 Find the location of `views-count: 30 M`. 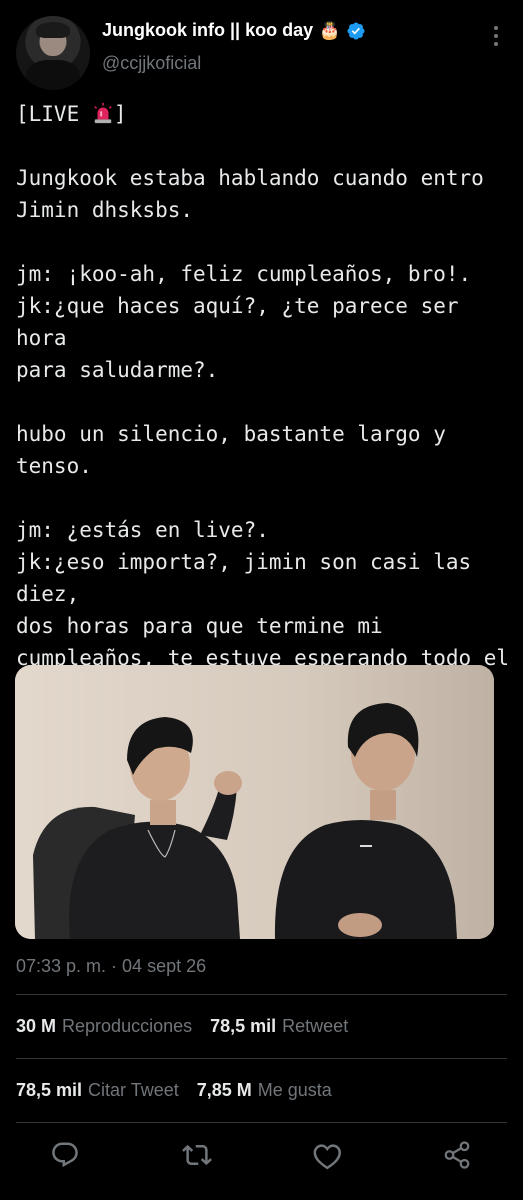

views-count: 30 M is located at coordinates (36, 1026).